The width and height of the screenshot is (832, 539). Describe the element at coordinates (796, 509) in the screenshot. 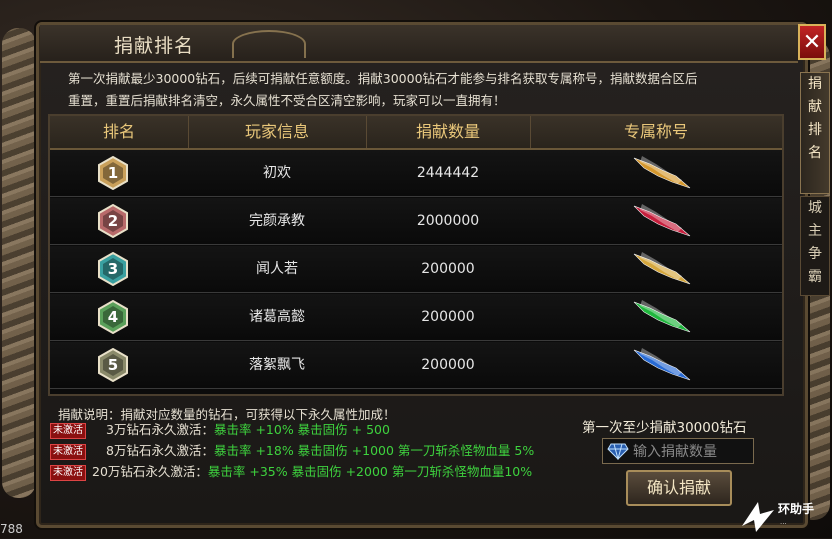

I see `watermark-text: 环助手` at that location.